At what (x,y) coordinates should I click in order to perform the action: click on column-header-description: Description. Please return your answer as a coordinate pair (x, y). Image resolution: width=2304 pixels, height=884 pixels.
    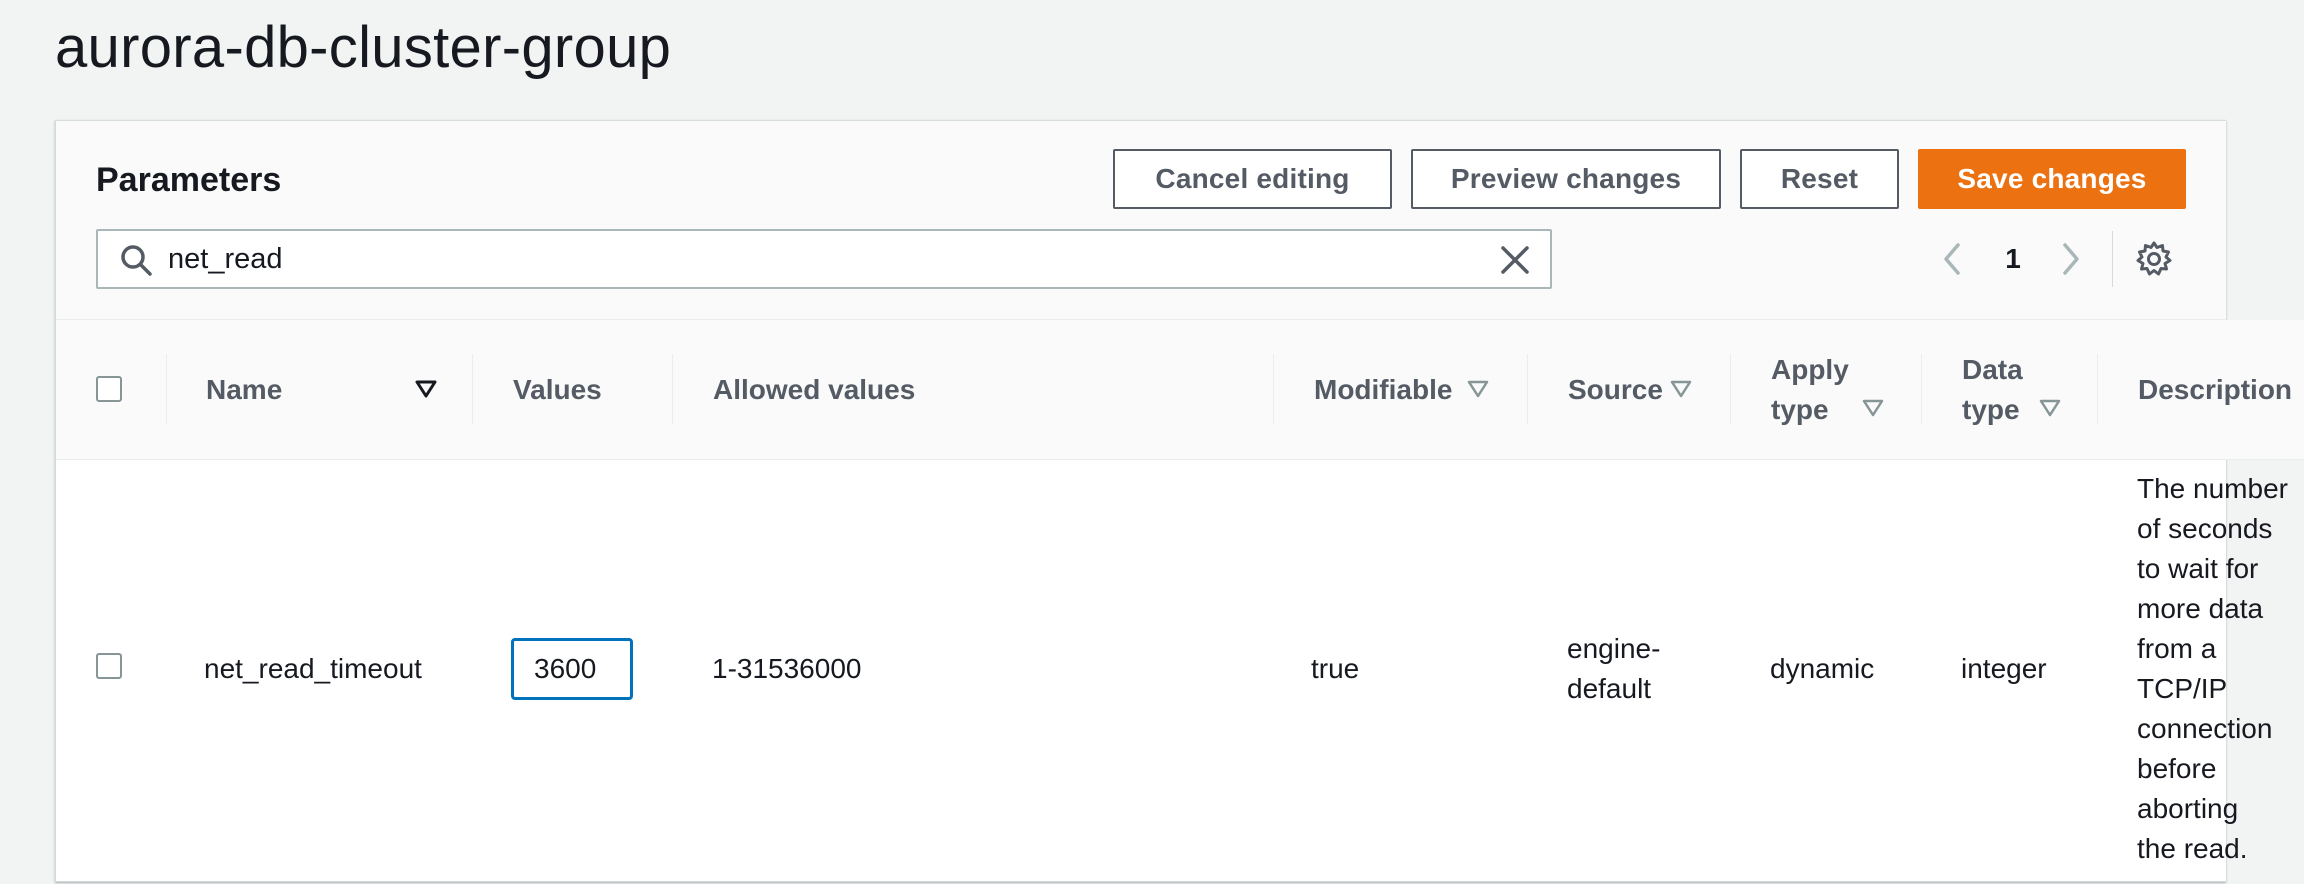
    Looking at the image, I should click on (2215, 389).